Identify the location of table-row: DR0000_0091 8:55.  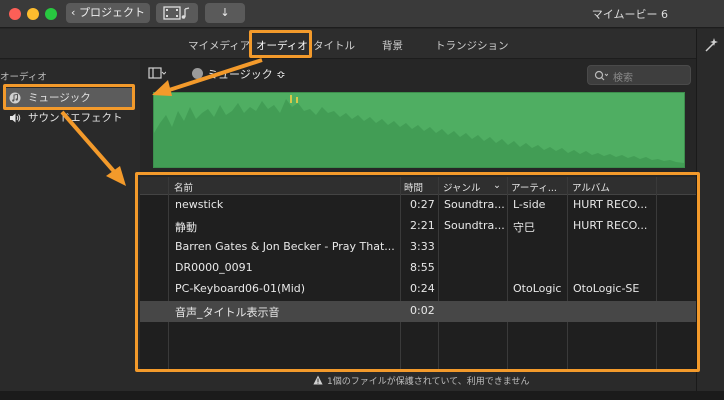
(418, 268).